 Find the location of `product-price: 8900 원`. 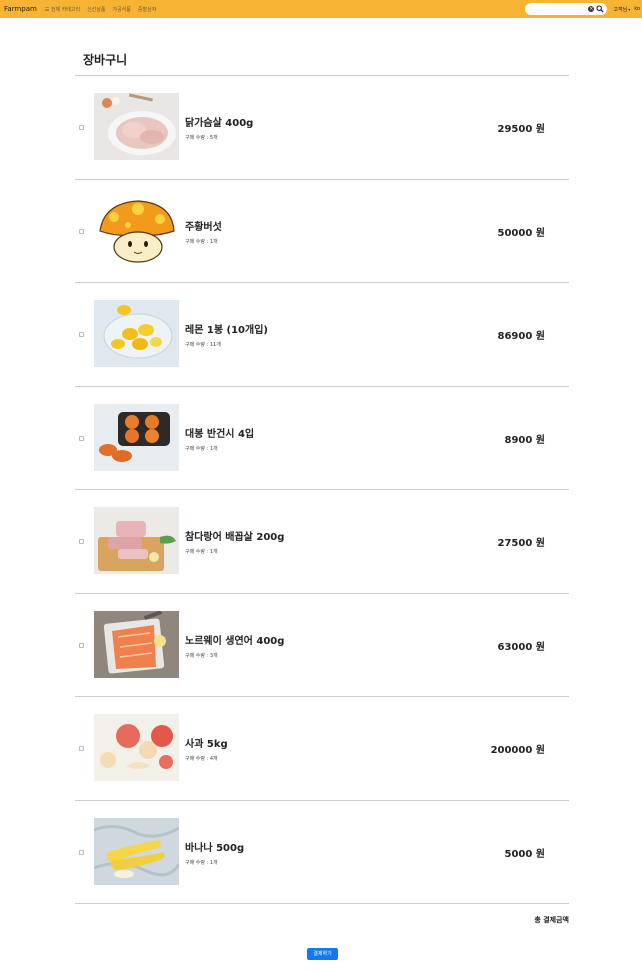

product-price: 8900 원 is located at coordinates (524, 440).